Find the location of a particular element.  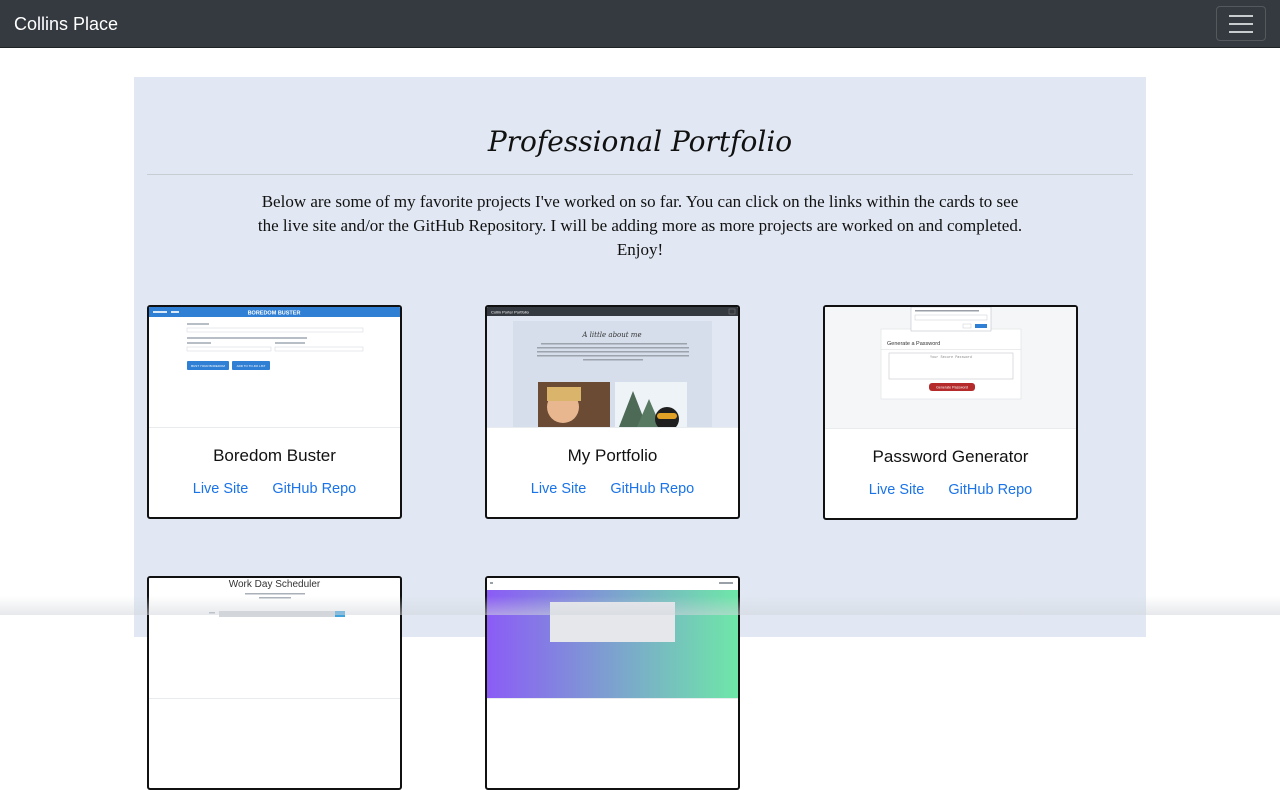

title-divider is located at coordinates (640, 174).